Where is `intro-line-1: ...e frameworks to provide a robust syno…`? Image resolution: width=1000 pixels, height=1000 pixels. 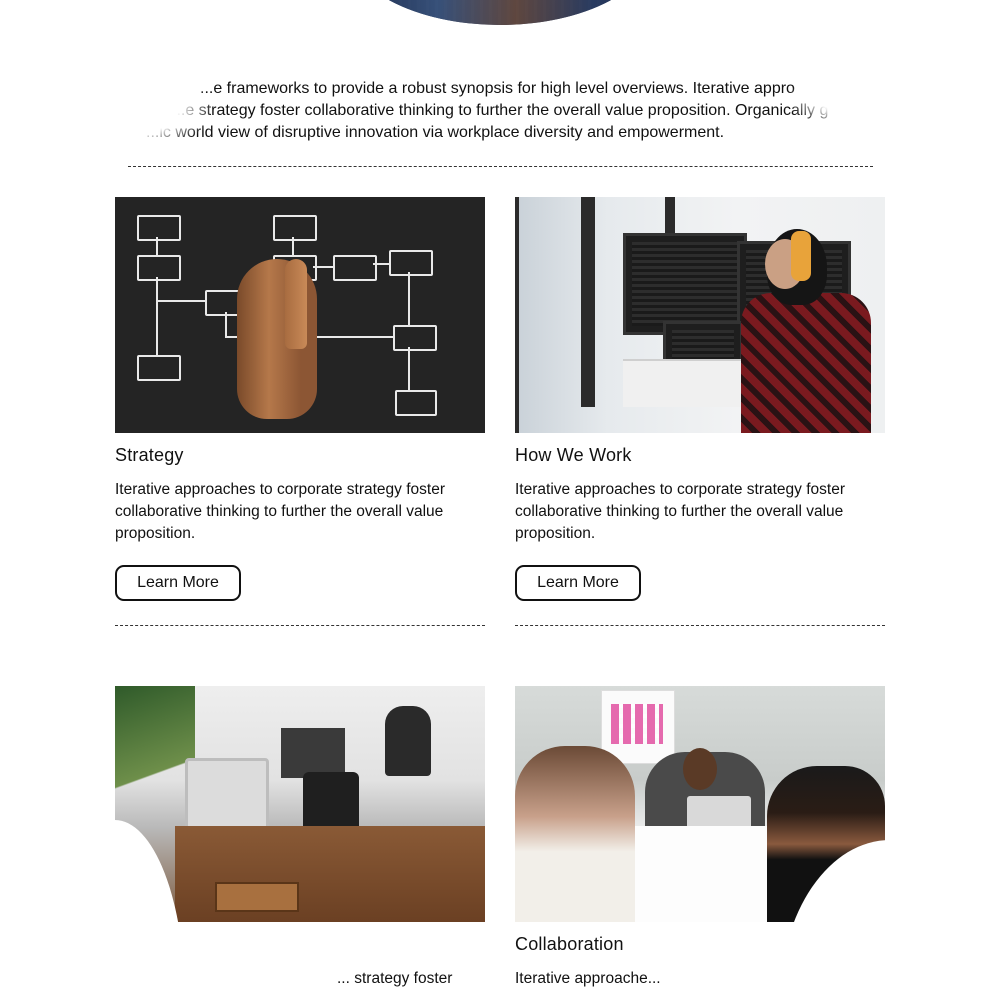
intro-line-1: ...e frameworks to provide a robust syno… is located at coordinates (497, 88).